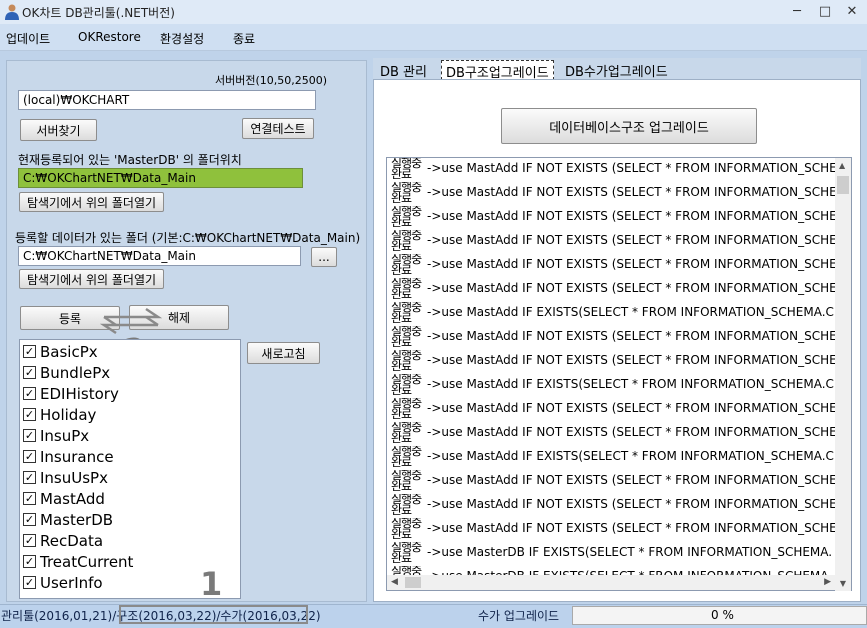  I want to click on close-button: ✕, so click(852, 11).